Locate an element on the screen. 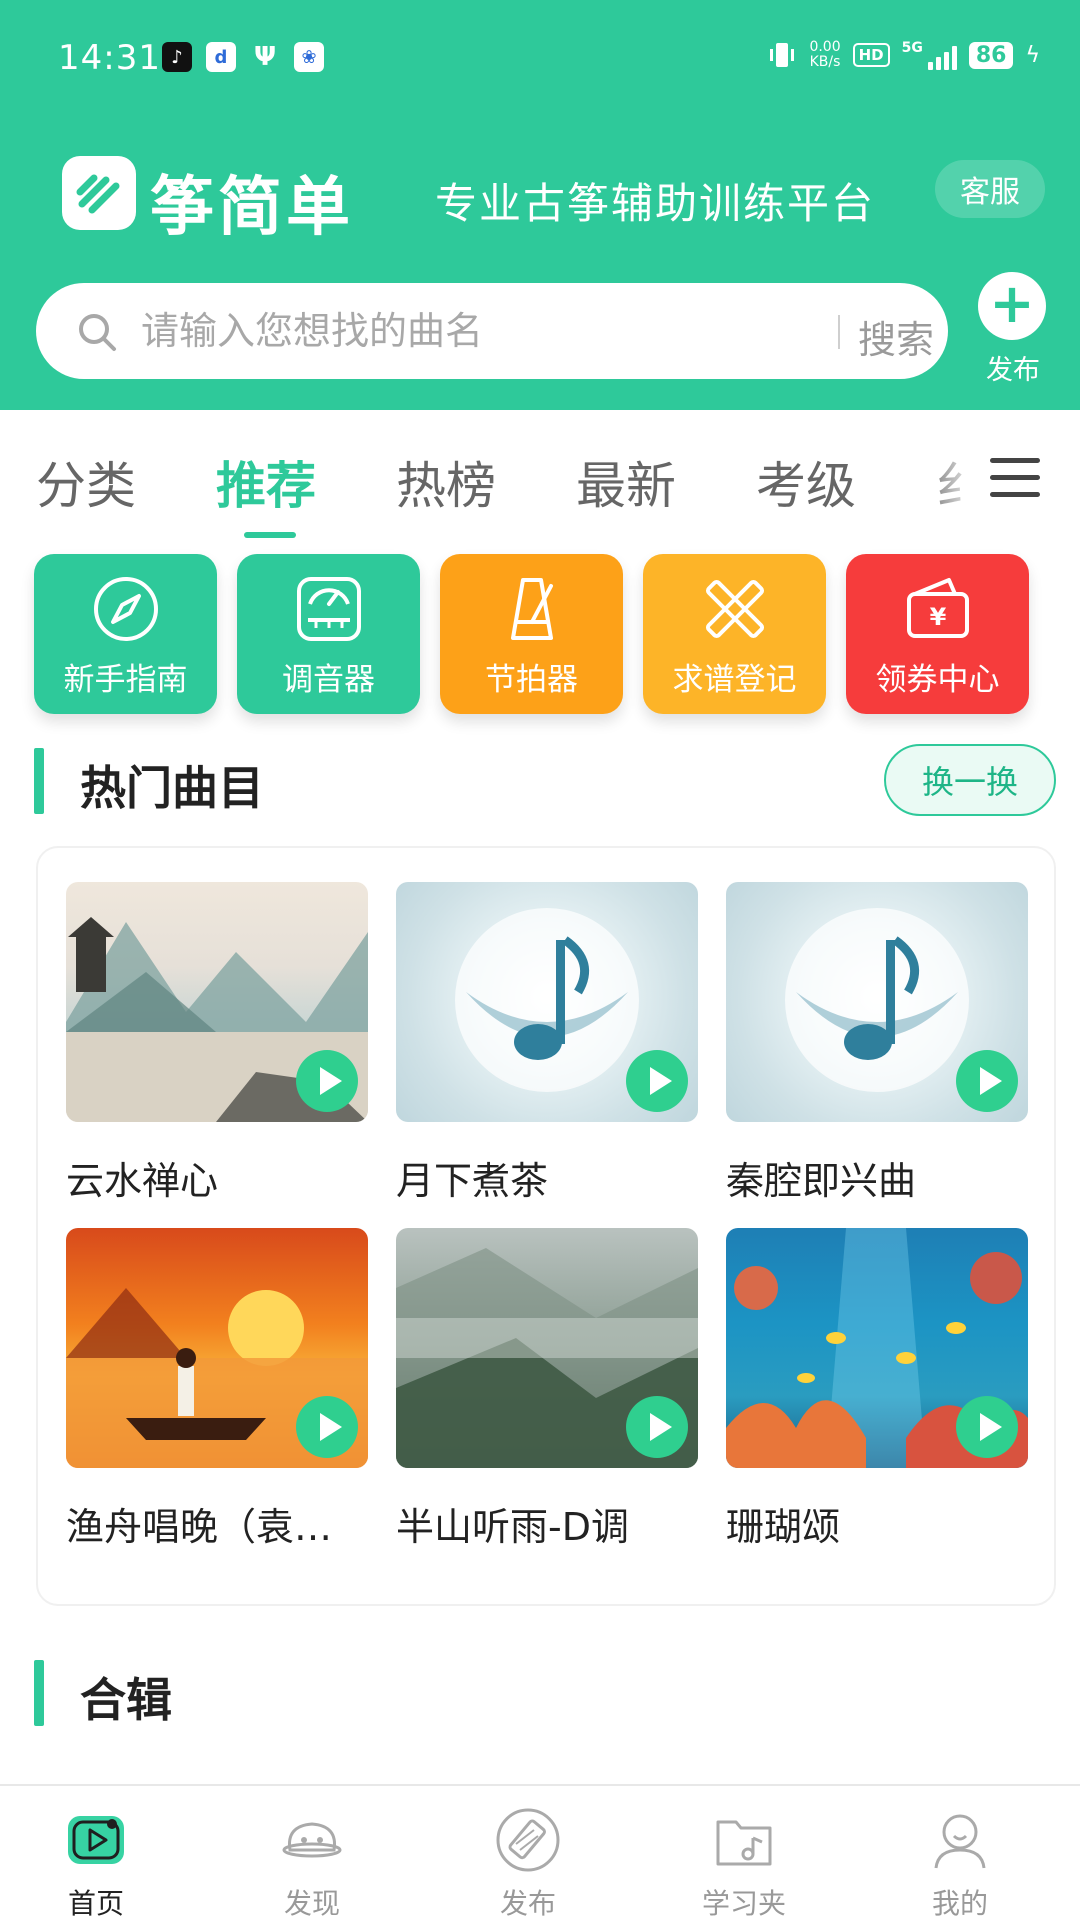 Image resolution: width=1080 pixels, height=1920 pixels. brand-row: 筝简单 专业古筝辅助训练平台 客服 is located at coordinates (540, 197).